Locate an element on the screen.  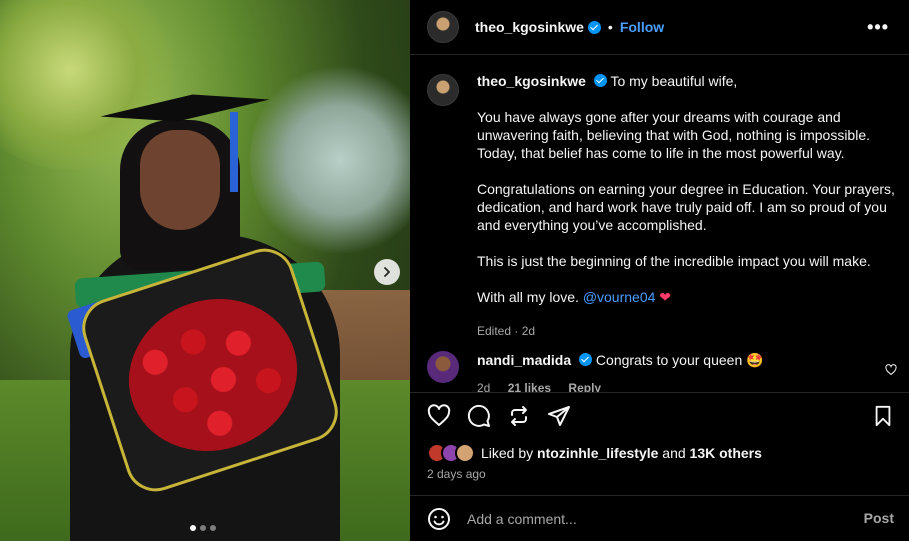
likes-and: and is located at coordinates (674, 453).